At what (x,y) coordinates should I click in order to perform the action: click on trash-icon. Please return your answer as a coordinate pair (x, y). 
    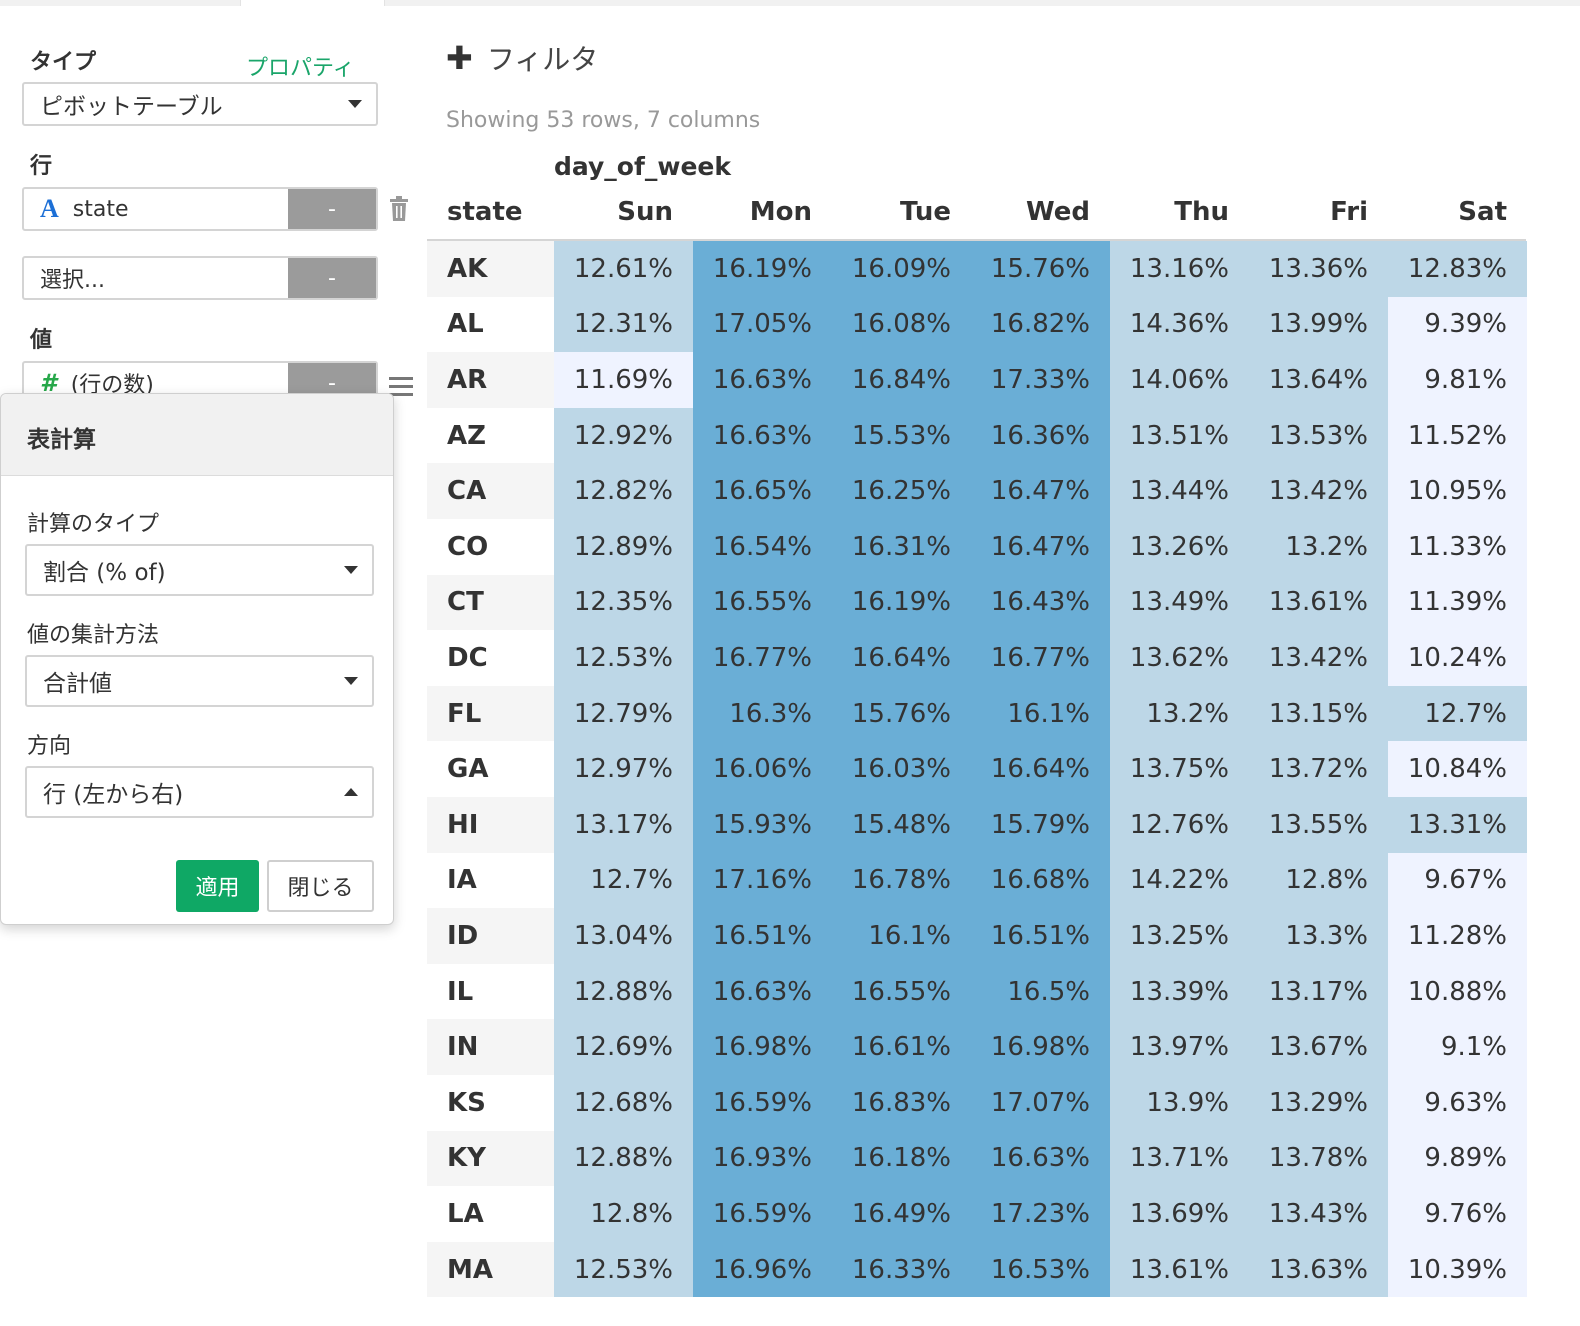
    Looking at the image, I should click on (399, 209).